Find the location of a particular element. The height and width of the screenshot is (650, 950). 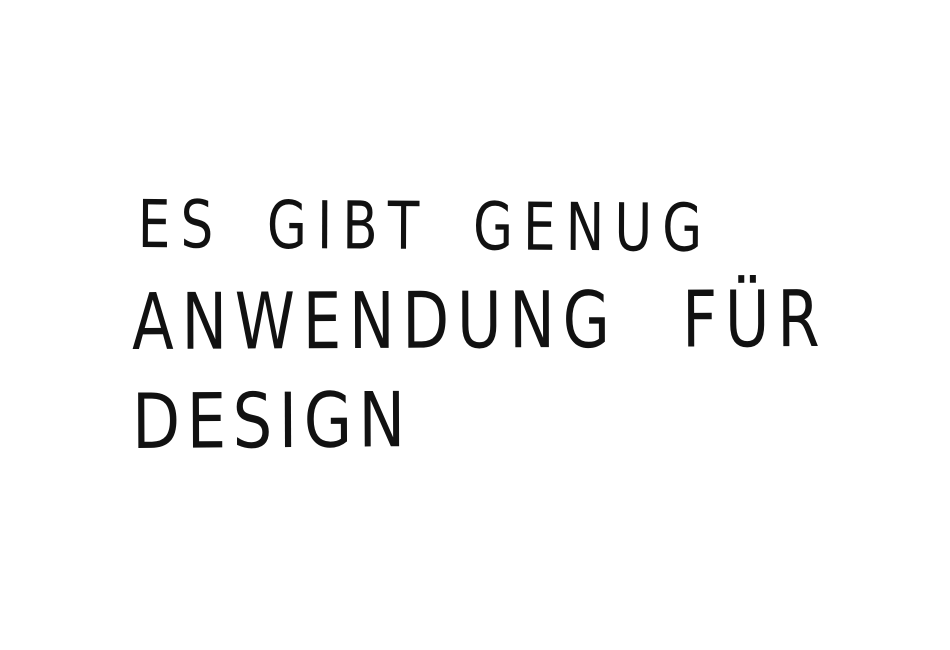

note-line-2: ANWENDUNG FÜR is located at coordinates (479, 321).